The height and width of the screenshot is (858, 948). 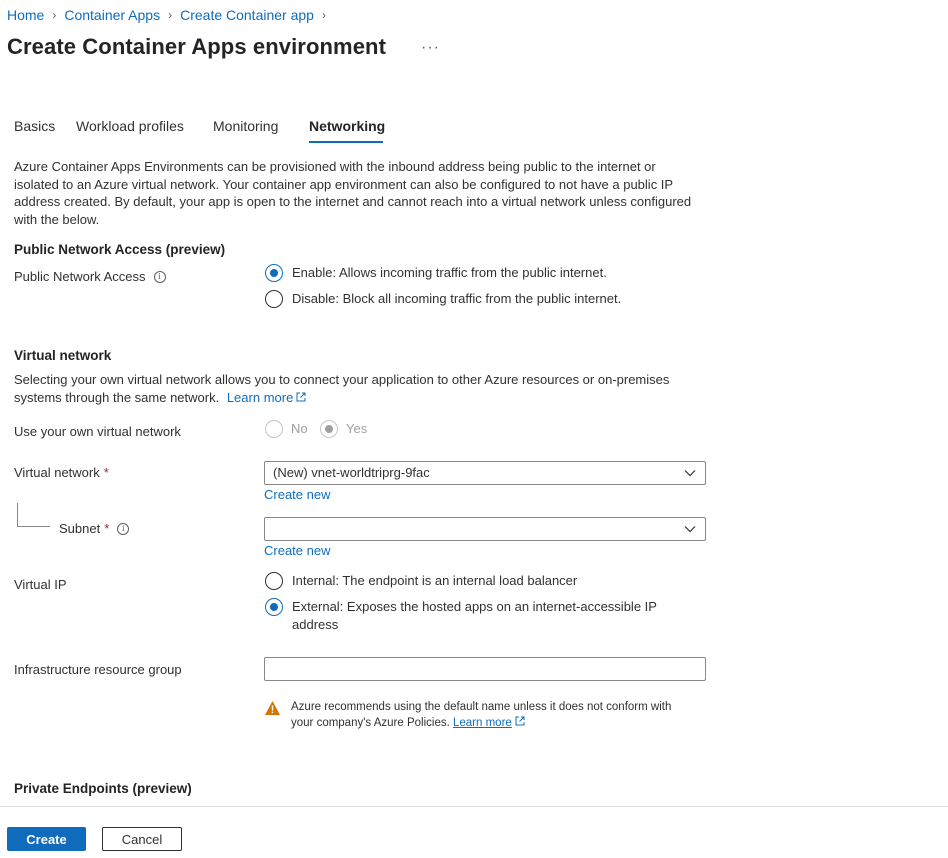 I want to click on vnet-create-new-link: Create new, so click(x=297, y=494).